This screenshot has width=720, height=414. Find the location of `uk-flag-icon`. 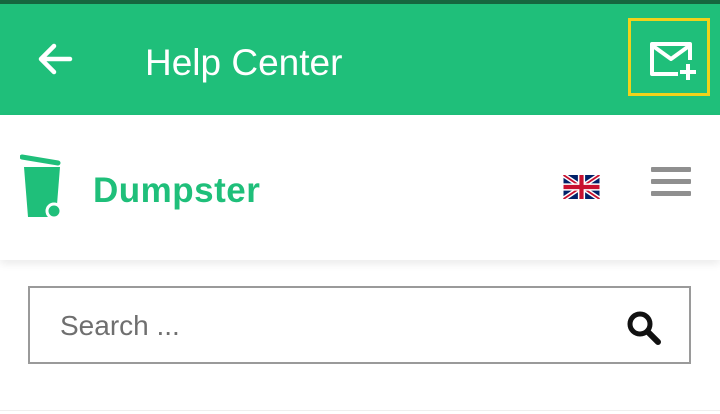

uk-flag-icon is located at coordinates (581, 187).